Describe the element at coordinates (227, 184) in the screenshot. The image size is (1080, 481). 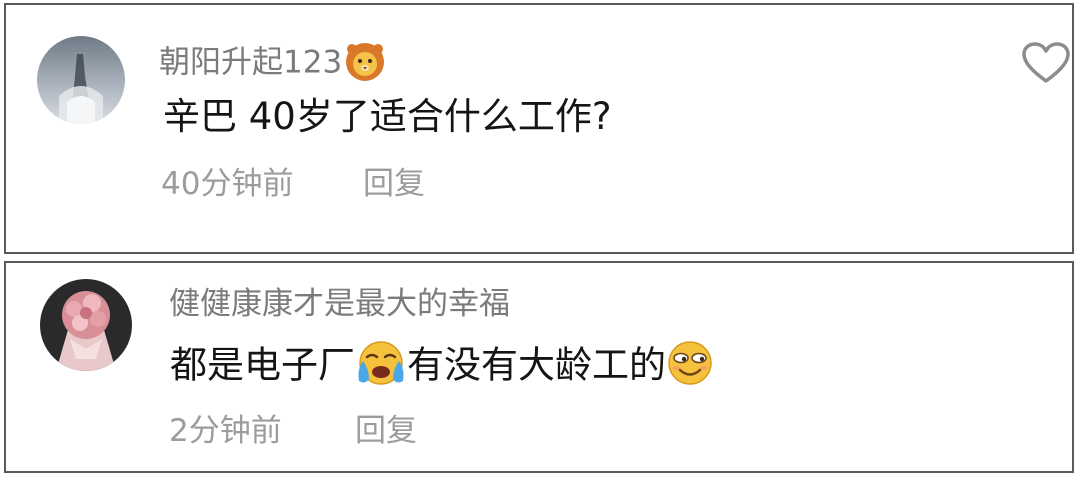
I see `comment-timestamp: 40分钟前` at that location.